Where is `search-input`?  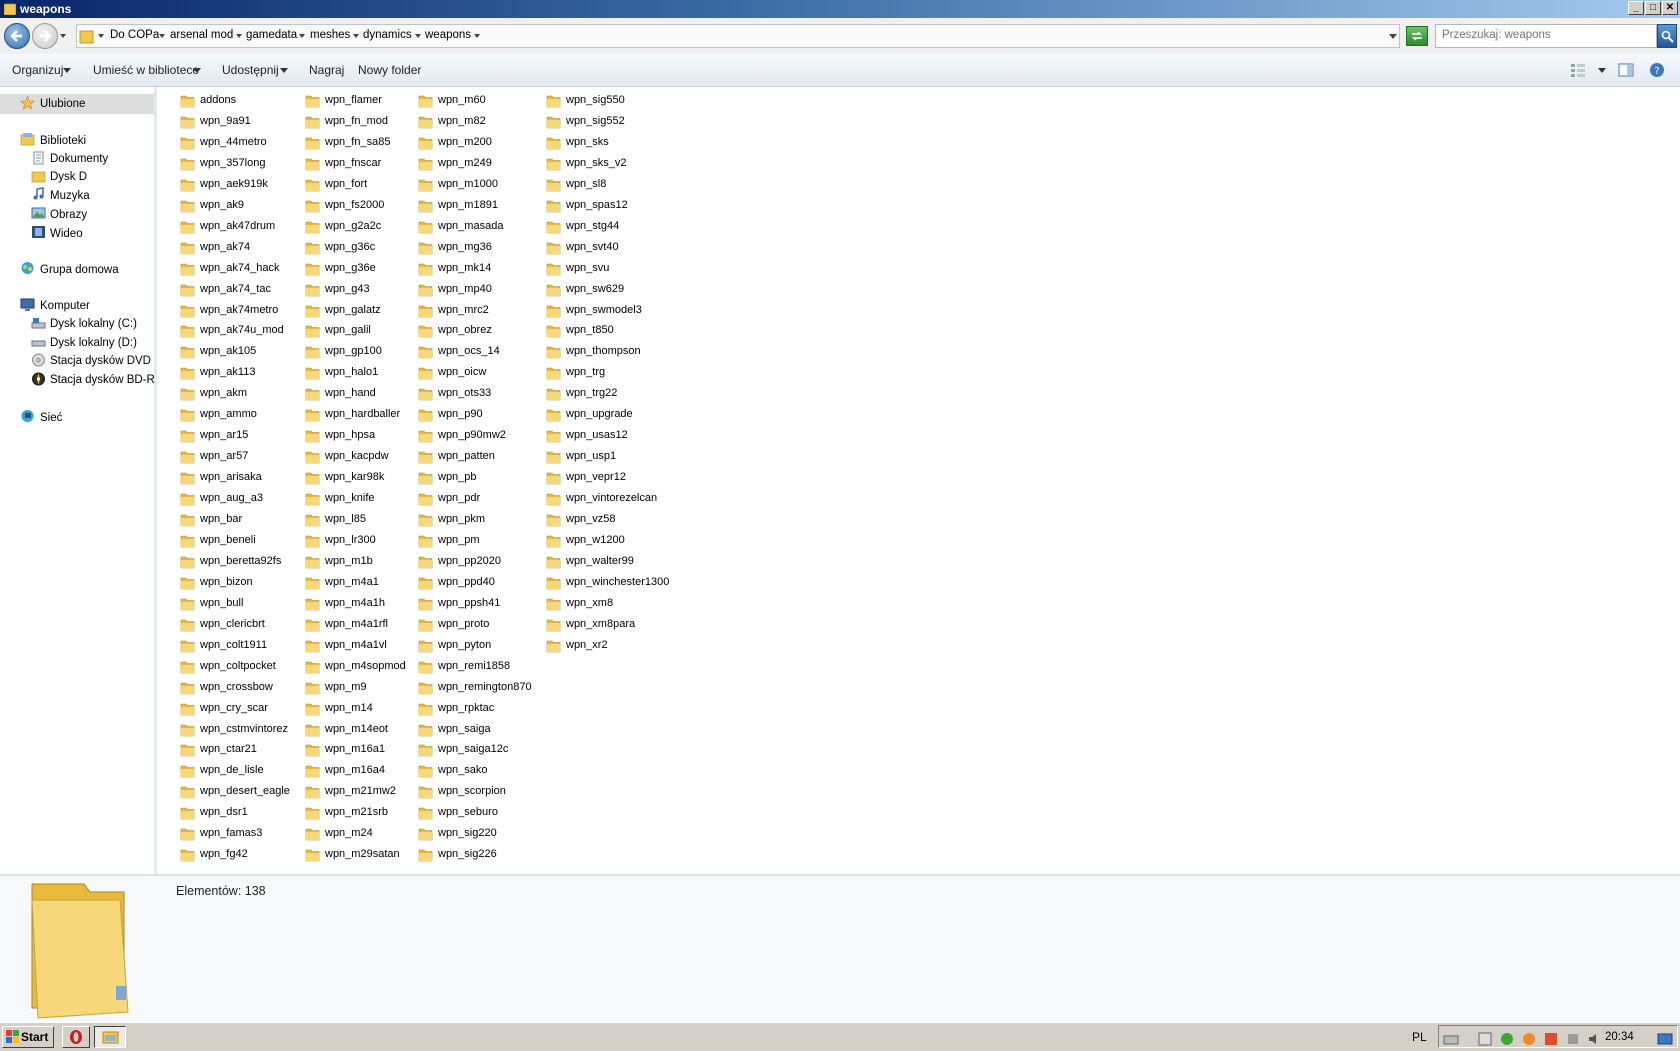
search-input is located at coordinates (1537, 35).